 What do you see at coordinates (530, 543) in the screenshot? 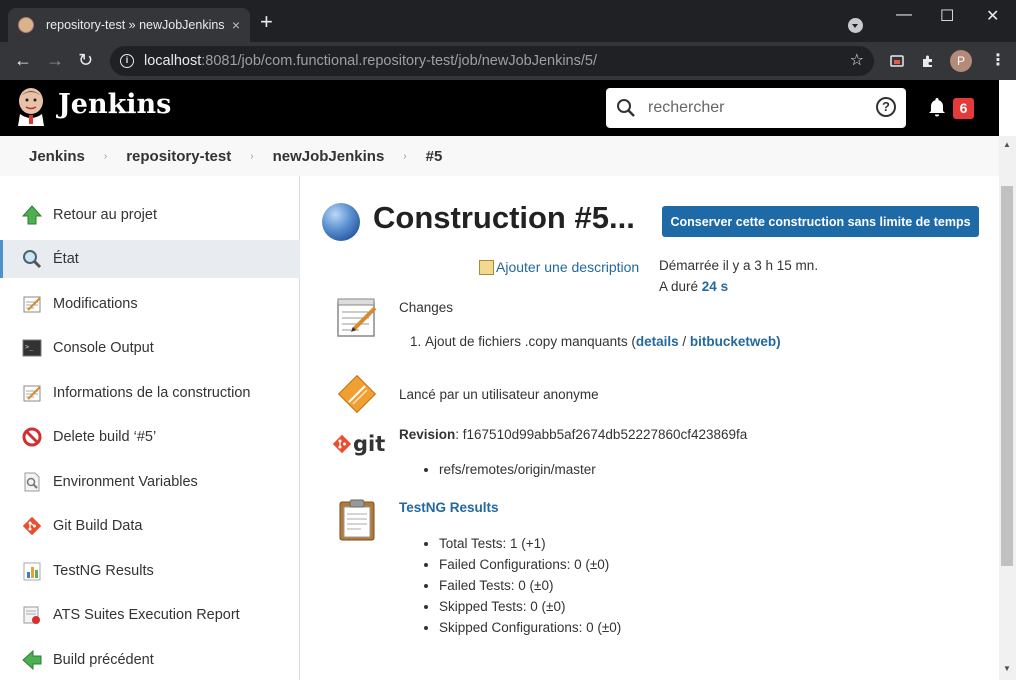
I see `list-item: Total Tests: 1 (+1)` at bounding box center [530, 543].